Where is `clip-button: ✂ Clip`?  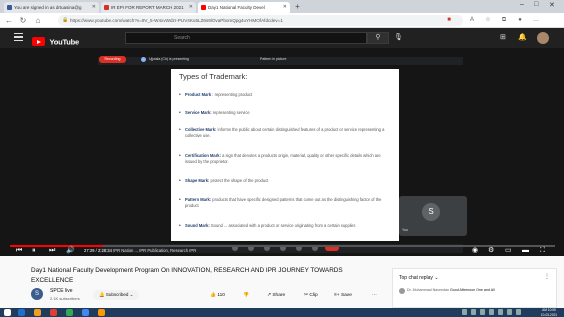 clip-button: ✂ Clip is located at coordinates (311, 296).